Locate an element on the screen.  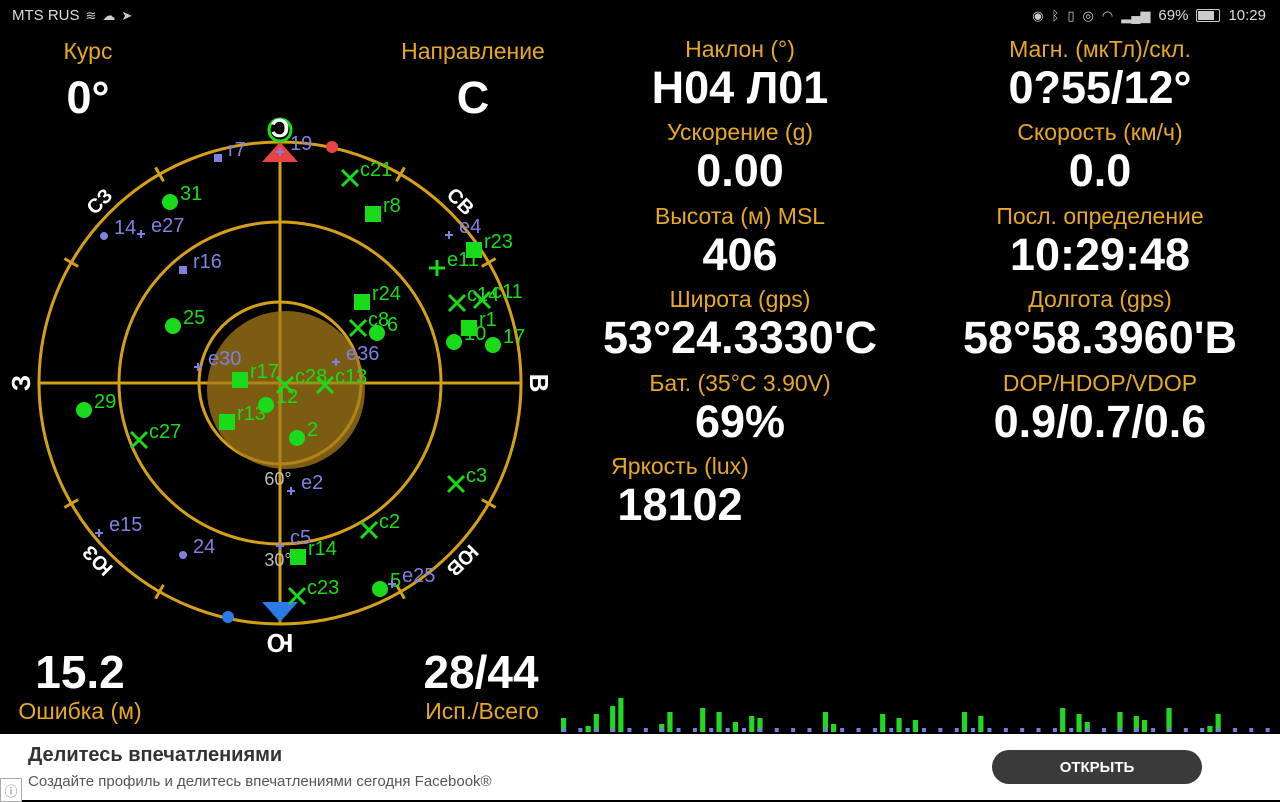
battery-value: 69% is located at coordinates (740, 421).